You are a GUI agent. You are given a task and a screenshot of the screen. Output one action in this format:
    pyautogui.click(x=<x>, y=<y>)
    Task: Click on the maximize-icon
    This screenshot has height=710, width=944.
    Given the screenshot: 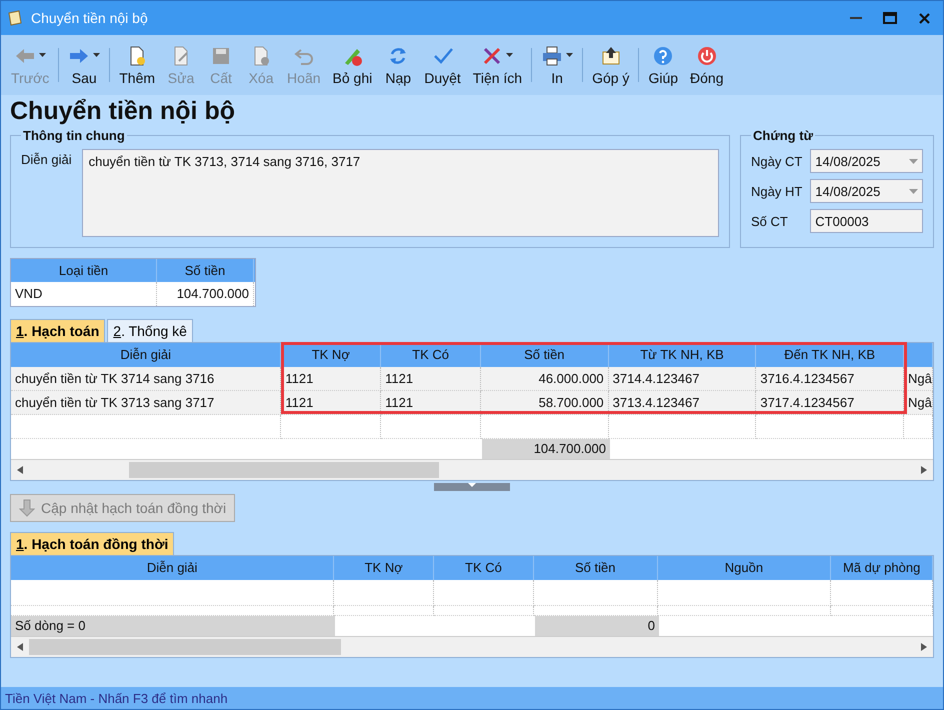 What is the action you would take?
    pyautogui.click(x=890, y=18)
    